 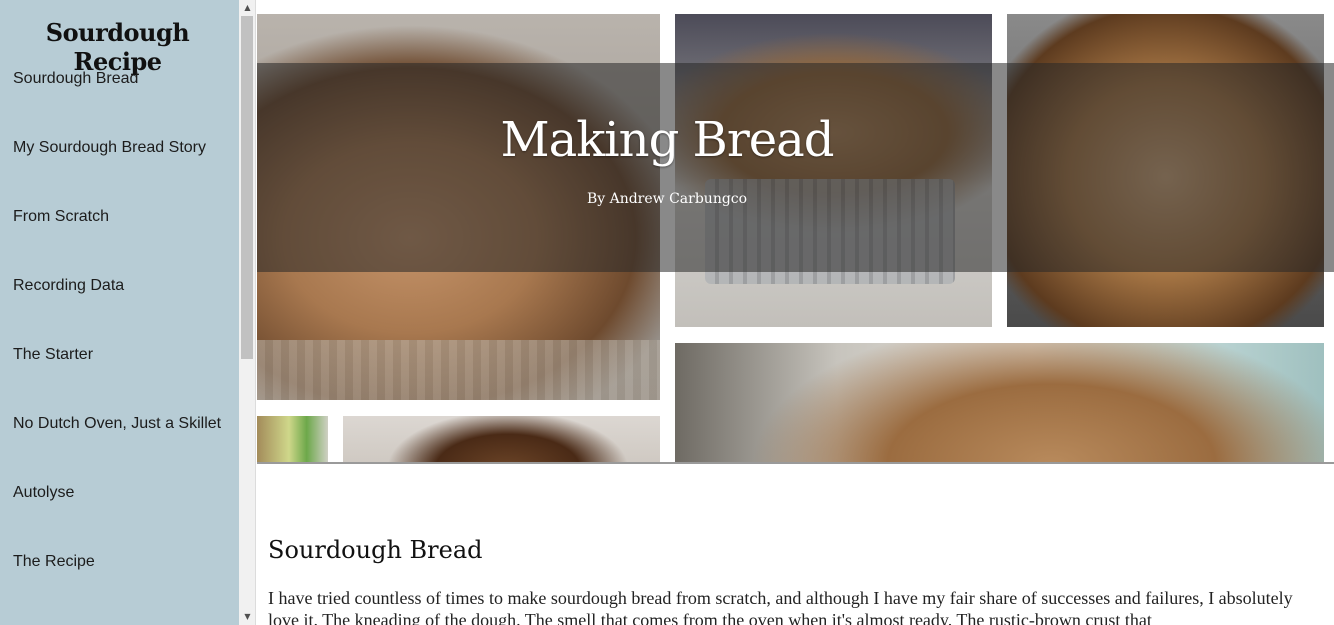 What do you see at coordinates (667, 199) in the screenshot?
I see `hero-byline: By Andrew Carbungco` at bounding box center [667, 199].